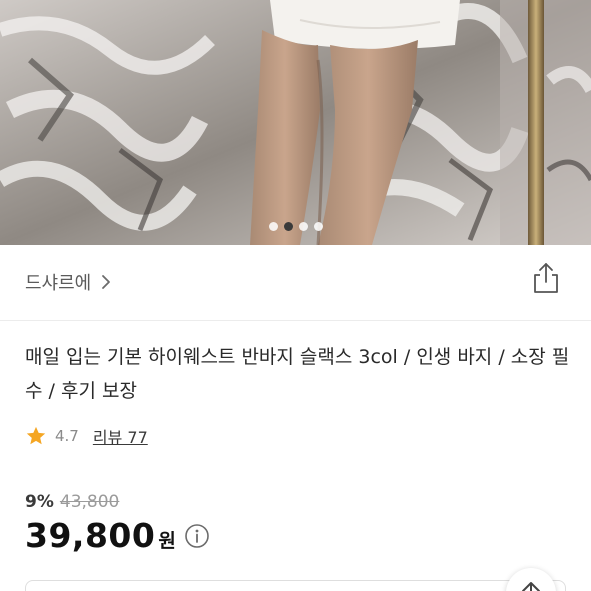 The width and height of the screenshot is (591, 591). Describe the element at coordinates (67, 436) in the screenshot. I see `rating-value: 4.7` at that location.